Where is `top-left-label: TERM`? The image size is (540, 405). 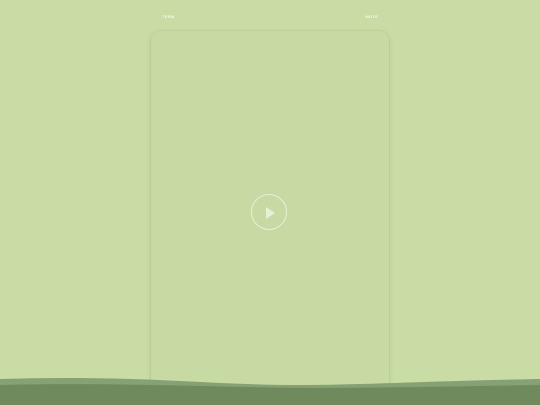
top-left-label: TERM is located at coordinates (168, 16).